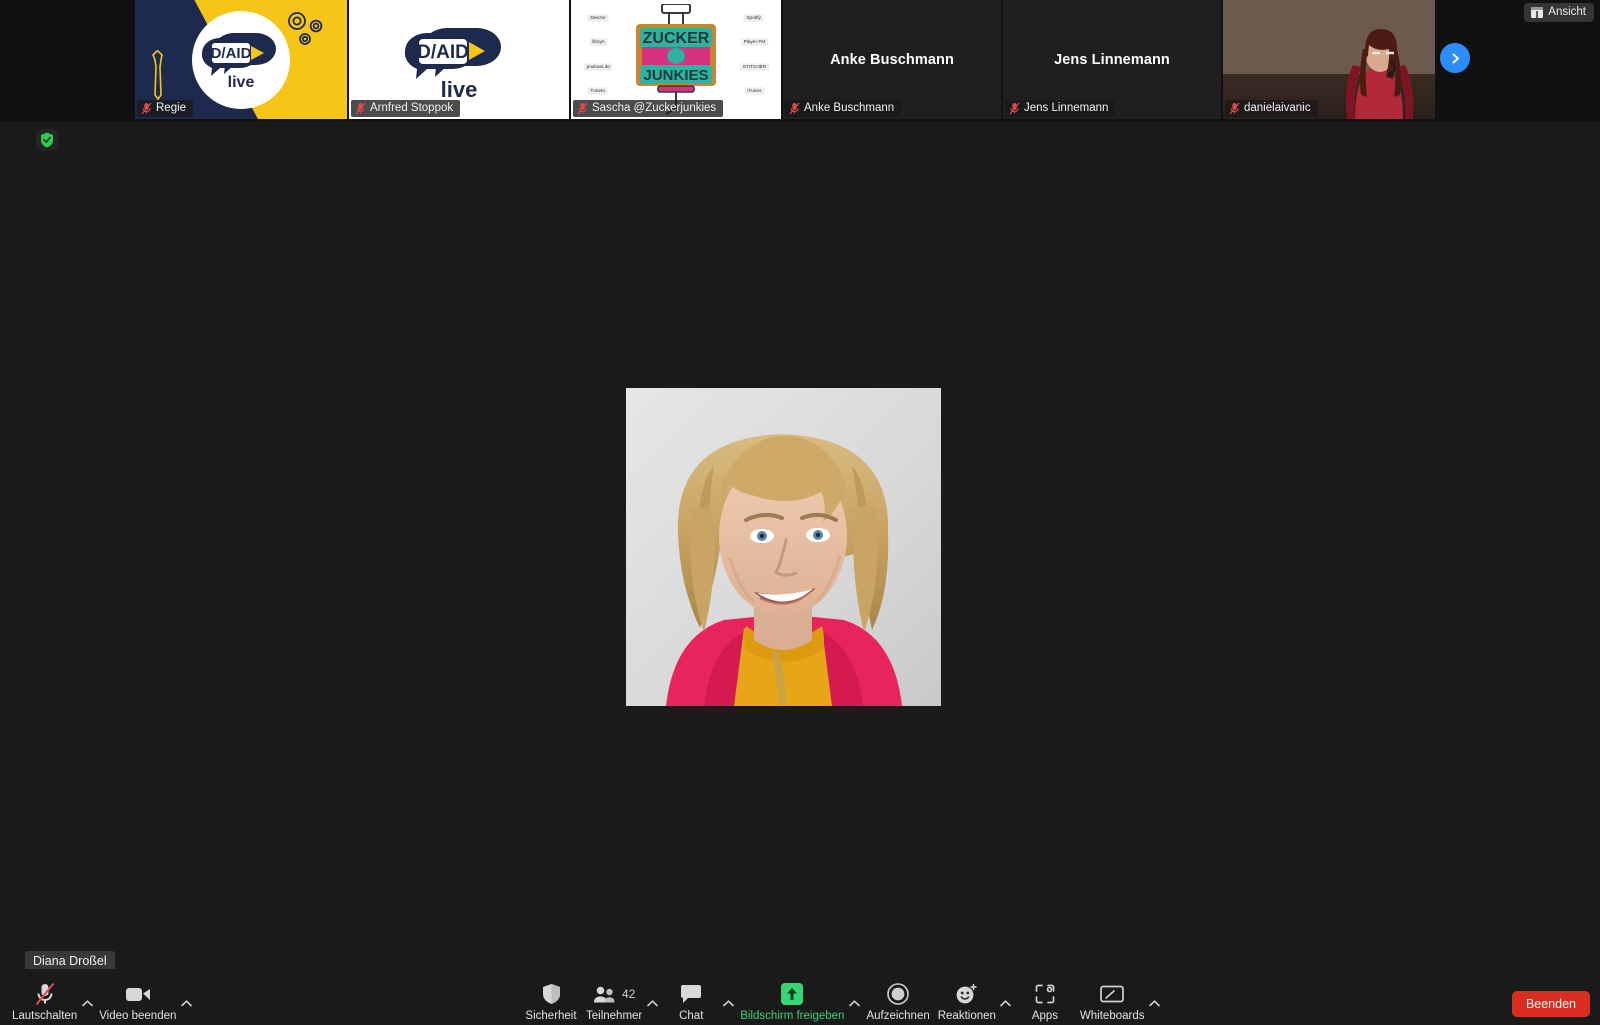 The width and height of the screenshot is (1600, 1025). Describe the element at coordinates (1329, 59) in the screenshot. I see `video-tile-danielaivanic: danielaivanic` at that location.